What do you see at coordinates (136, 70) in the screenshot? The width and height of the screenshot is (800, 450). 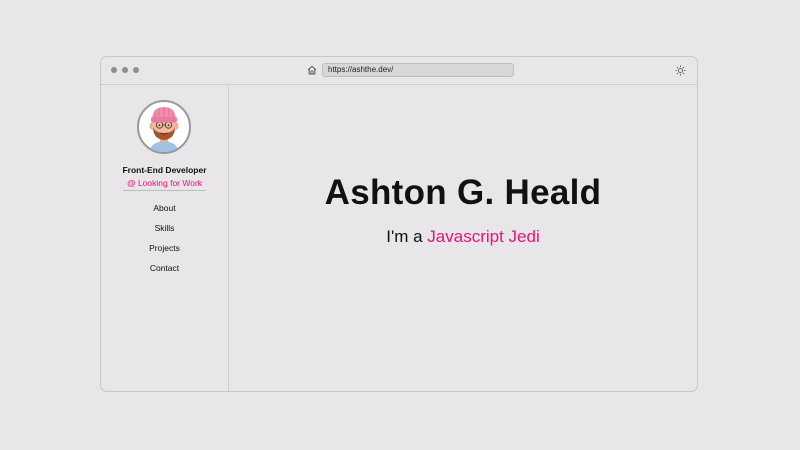 I see `maximize-dot` at bounding box center [136, 70].